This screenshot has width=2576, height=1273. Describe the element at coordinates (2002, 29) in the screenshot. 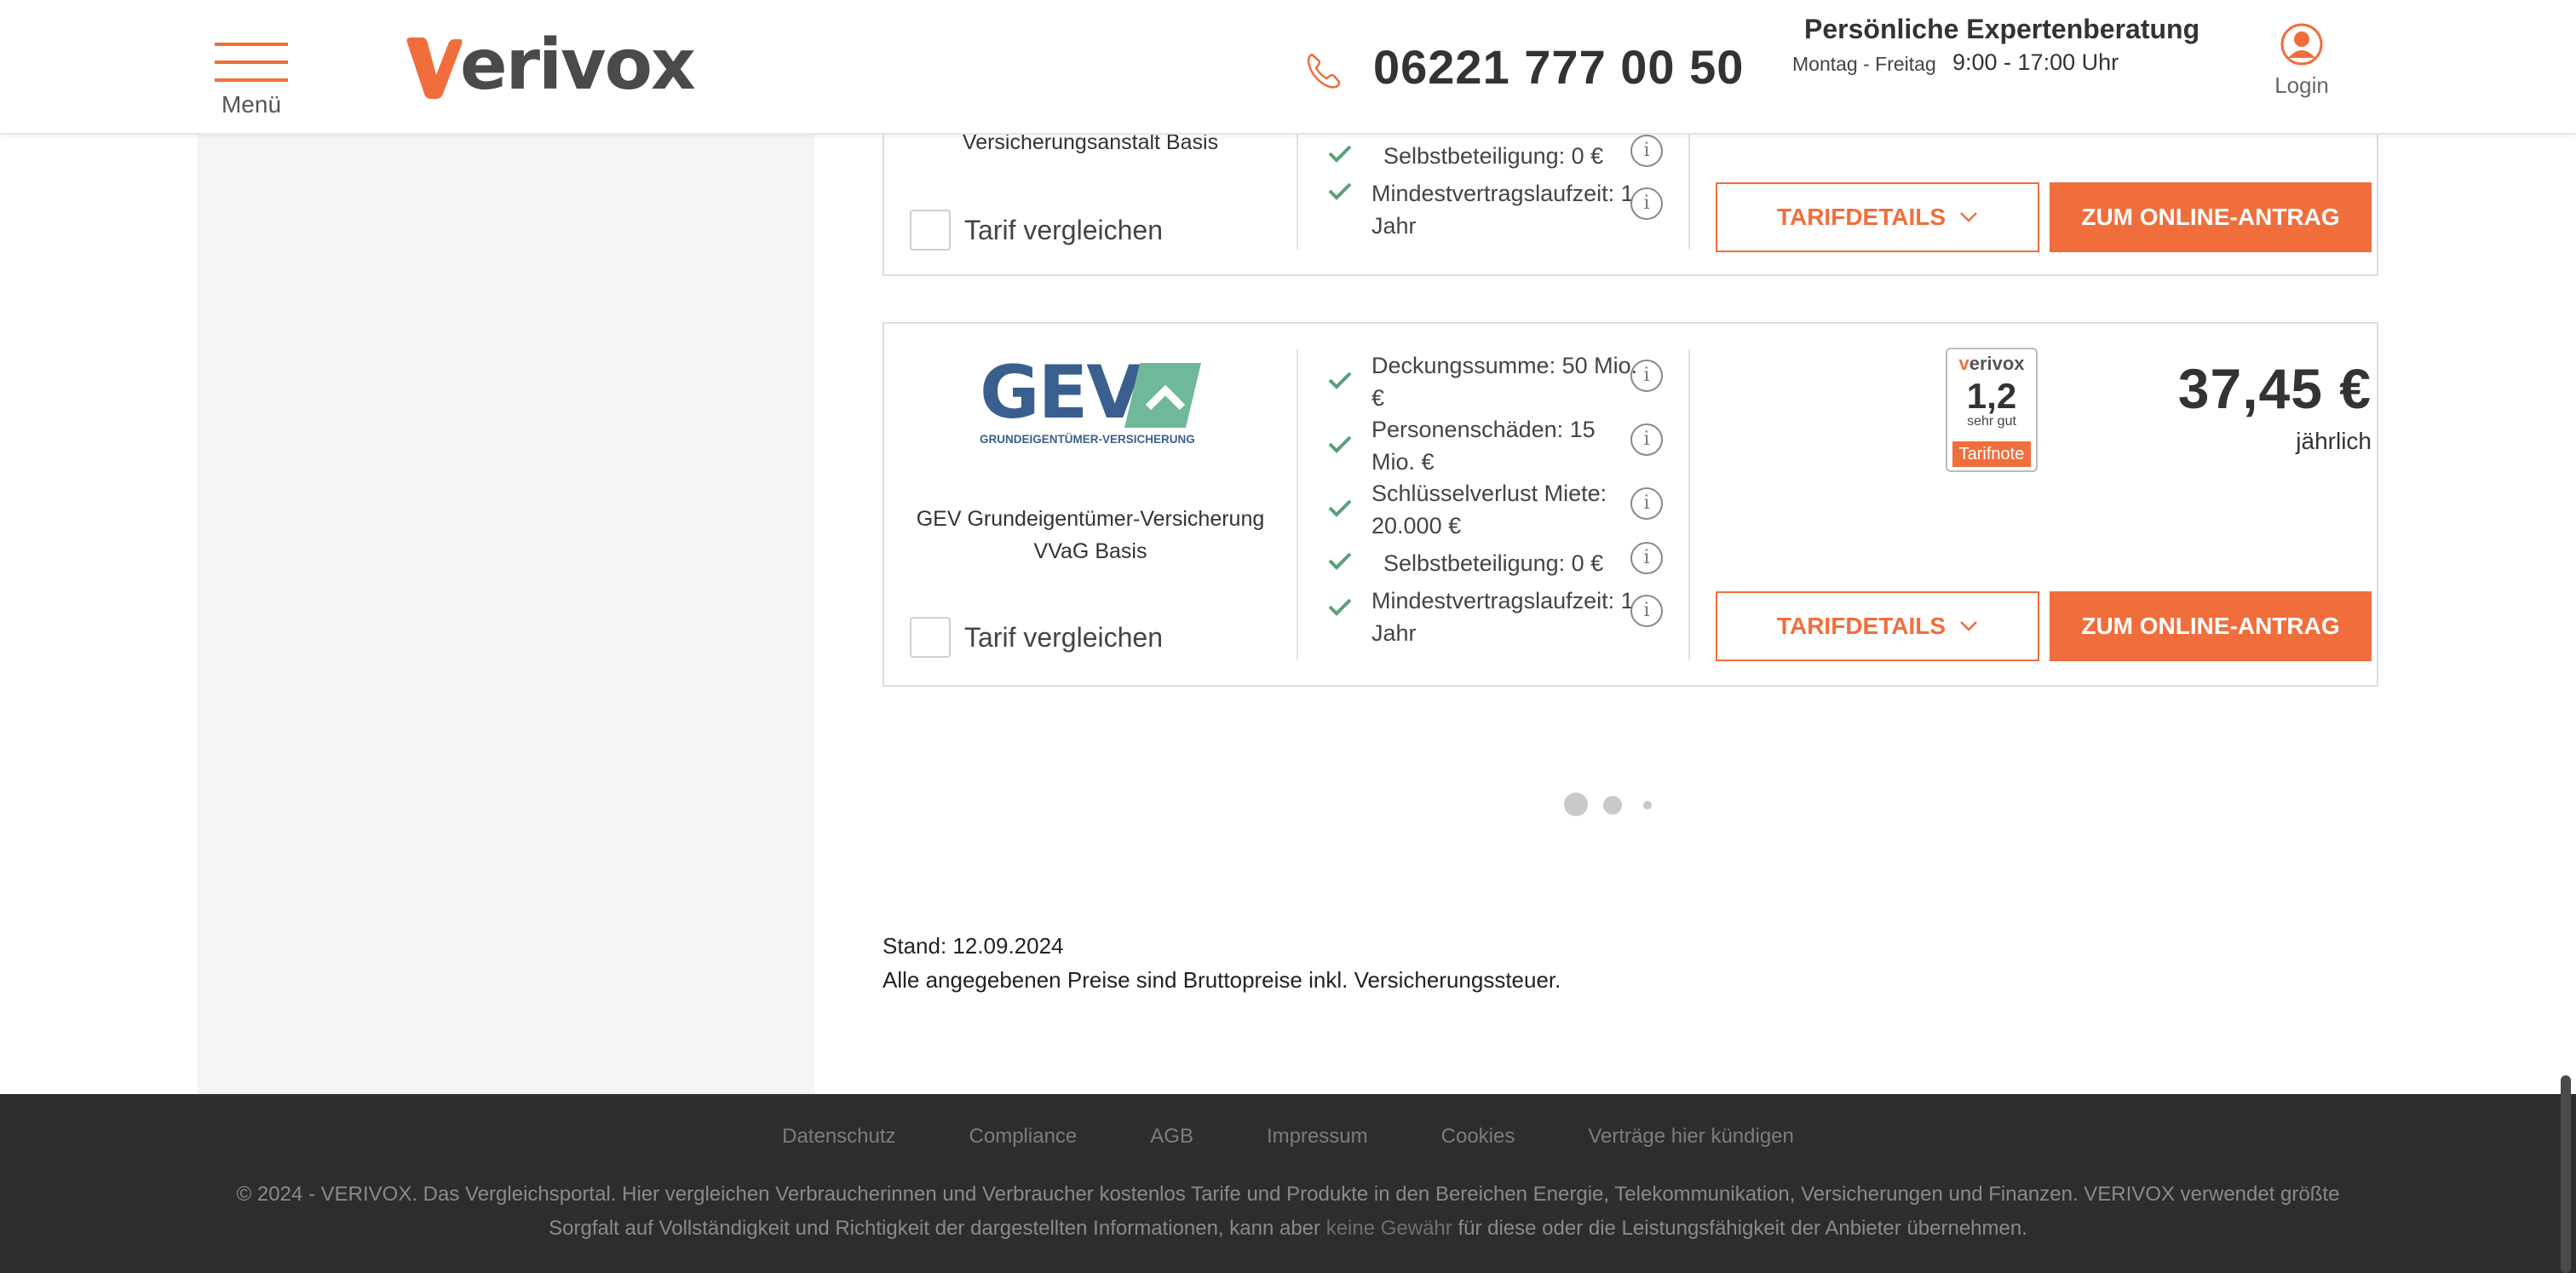

I see `expert-consulting-title: Persönliche Expertenberatung` at that location.